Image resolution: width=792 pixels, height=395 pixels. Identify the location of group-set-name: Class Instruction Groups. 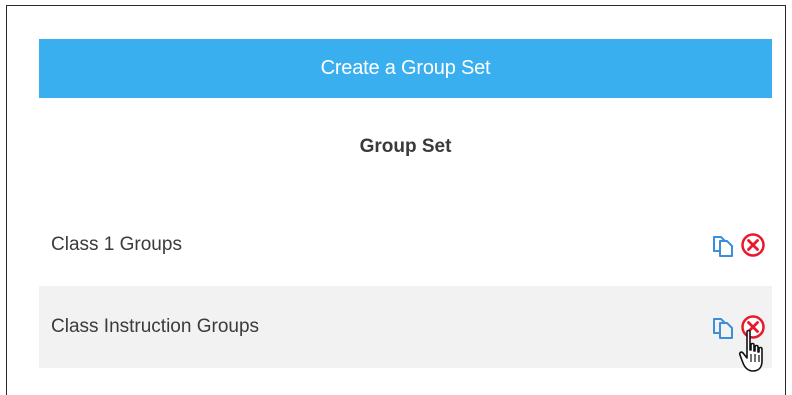
(155, 326).